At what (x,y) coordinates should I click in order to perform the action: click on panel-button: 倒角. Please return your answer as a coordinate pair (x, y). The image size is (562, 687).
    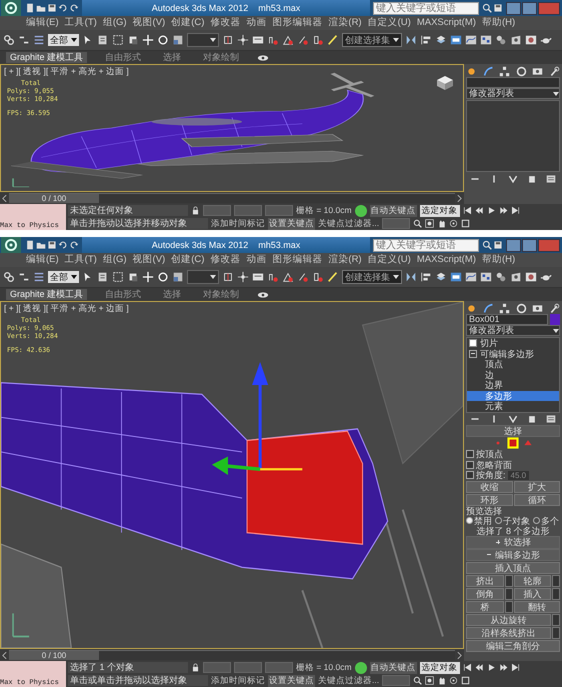
    Looking at the image, I should click on (485, 594).